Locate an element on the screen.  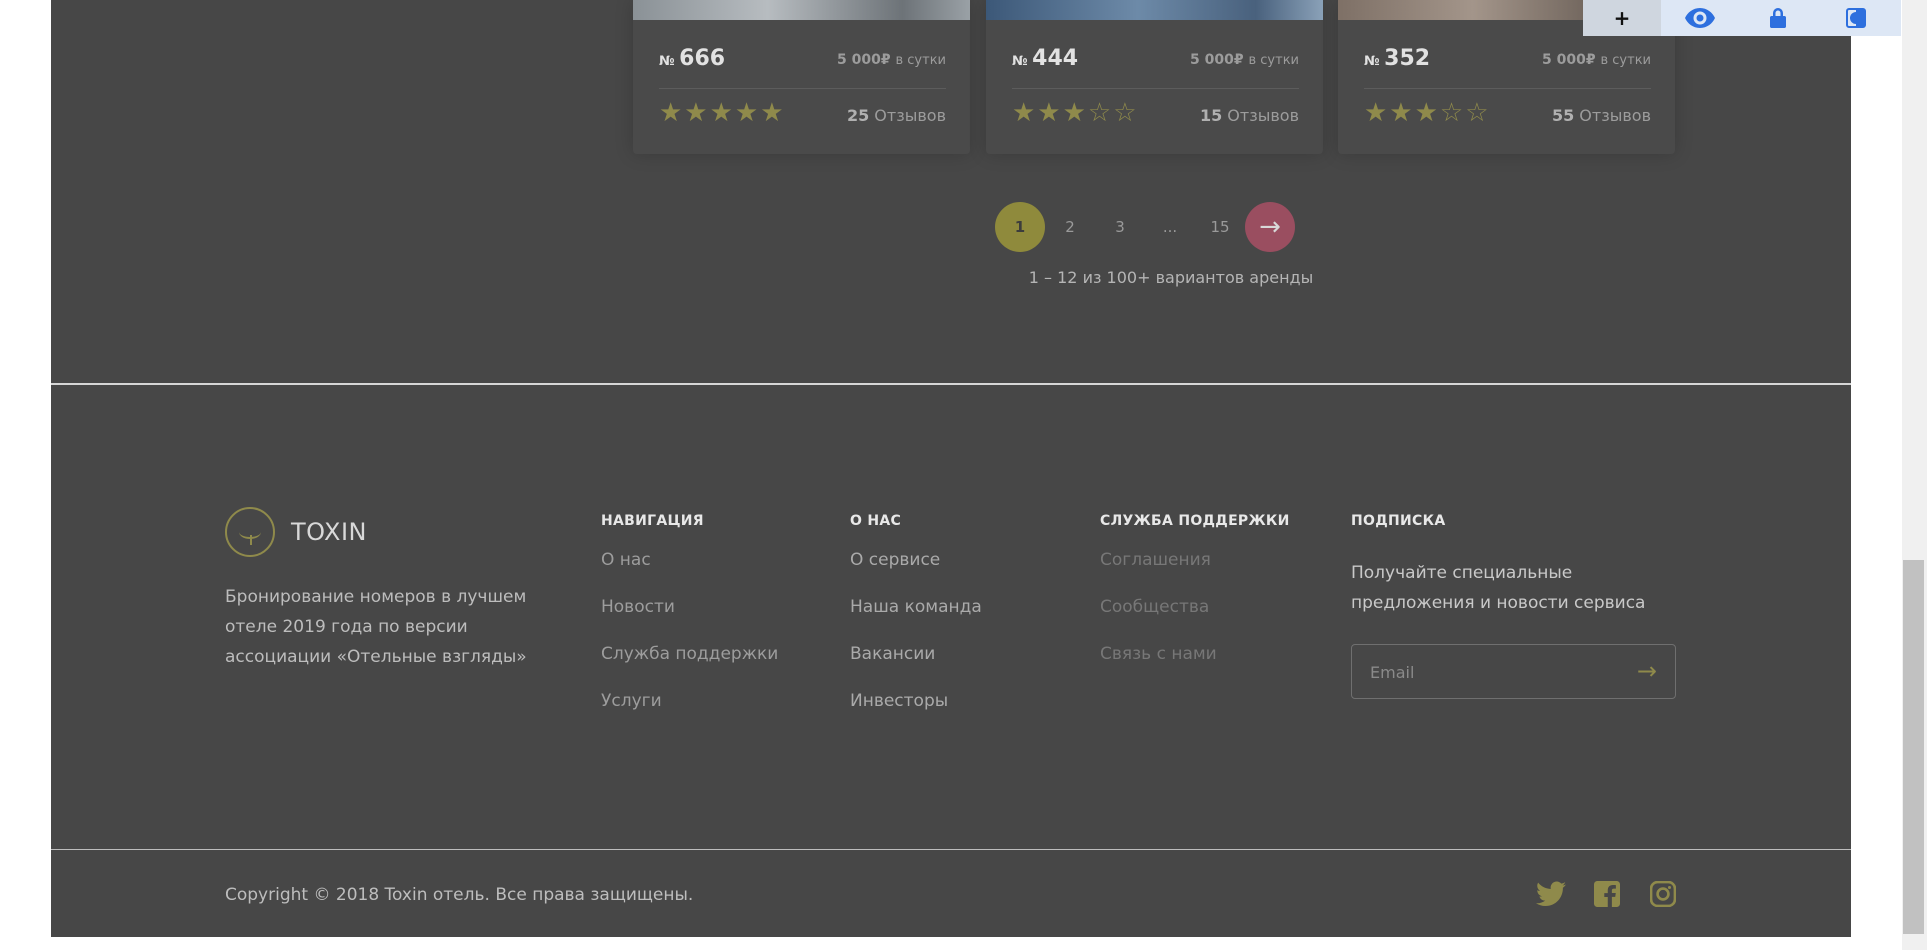
footer-link: О нас is located at coordinates (689, 572).